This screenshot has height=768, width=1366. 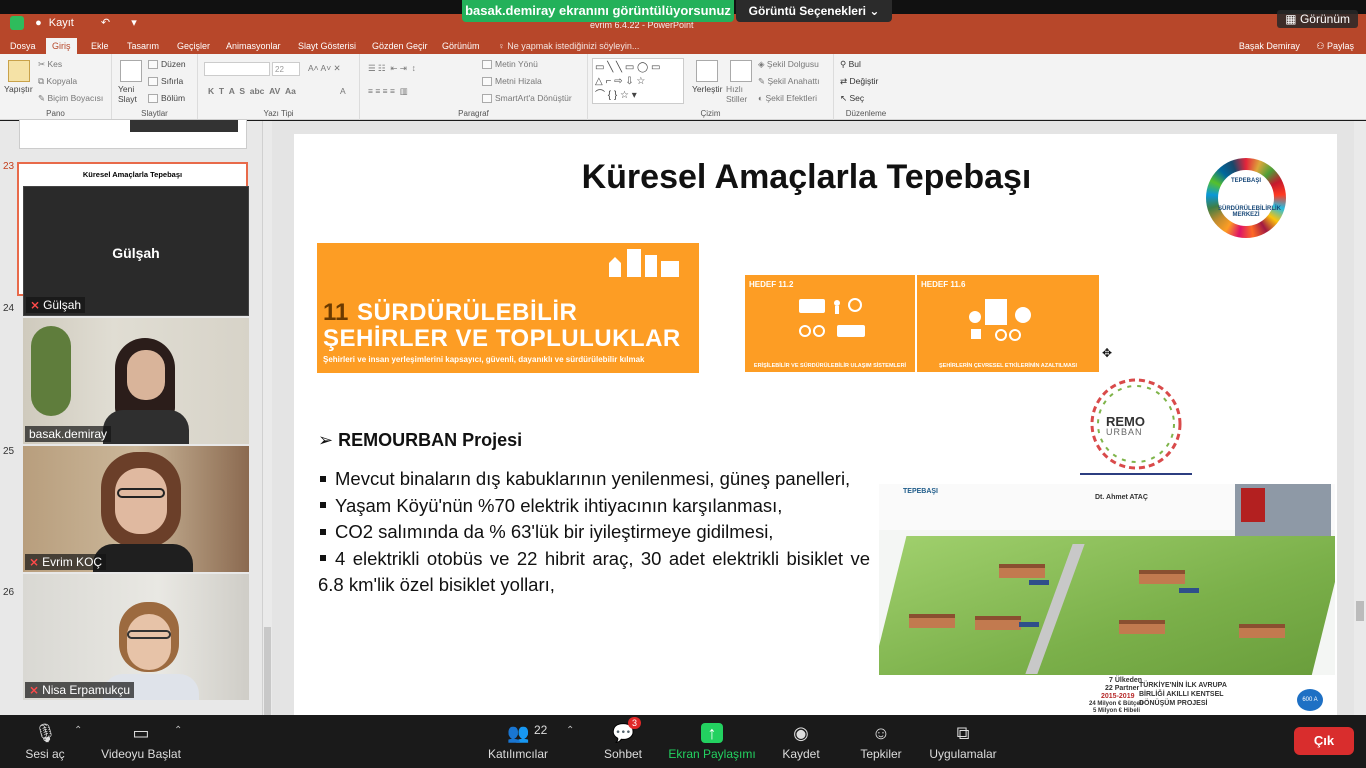 What do you see at coordinates (388, 91) in the screenshot?
I see `align-icons: ≡ ≡ ≡ ≡ ▥` at bounding box center [388, 91].